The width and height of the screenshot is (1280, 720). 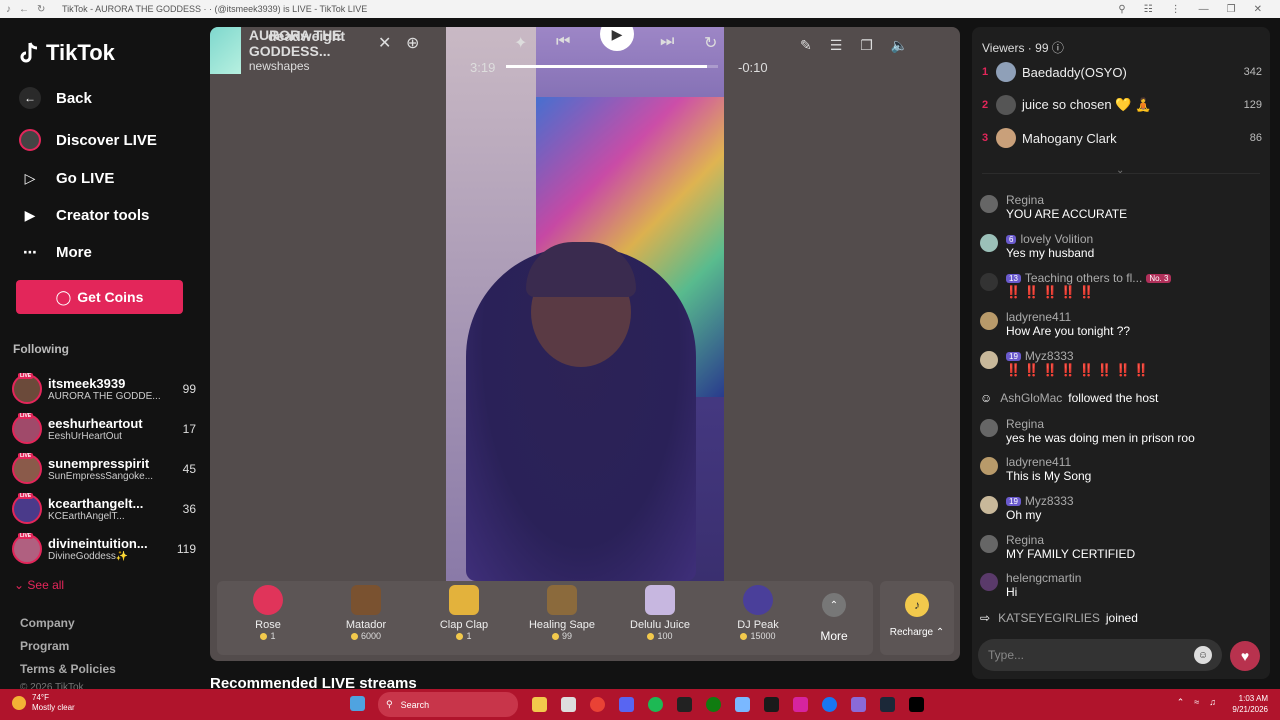 What do you see at coordinates (866, 45) in the screenshot?
I see `picture-in-picture-icon: ❐` at bounding box center [866, 45].